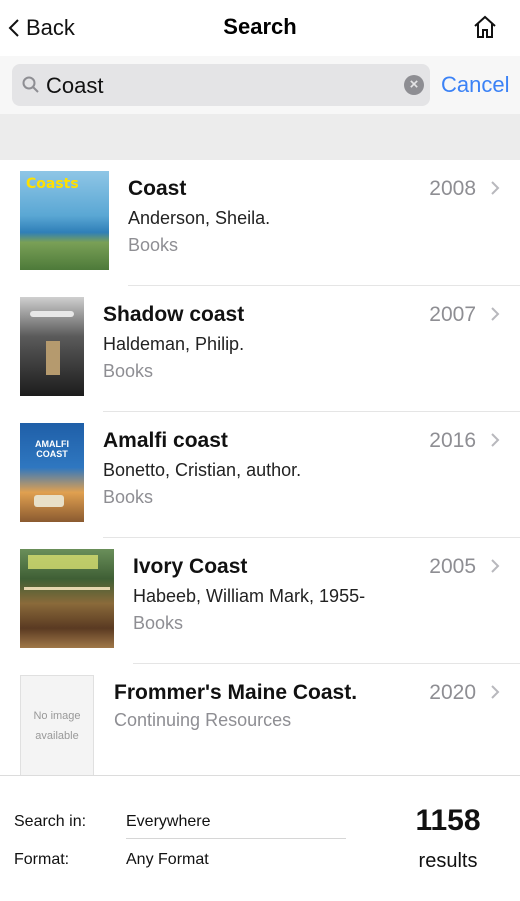  I want to click on results-label: results, so click(448, 861).